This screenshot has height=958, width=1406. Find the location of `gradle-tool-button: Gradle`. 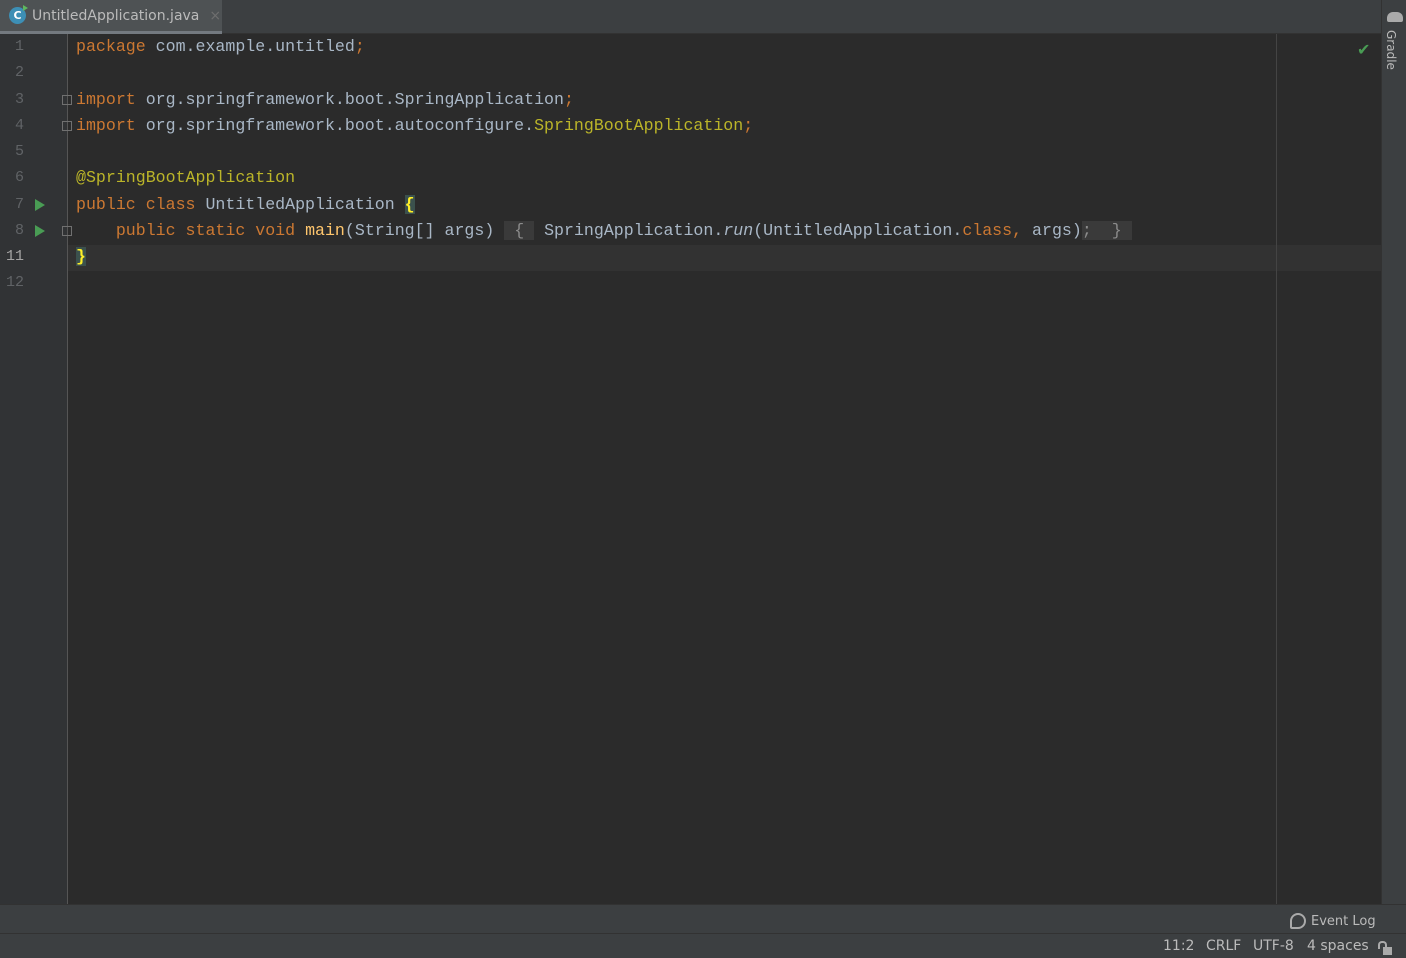

gradle-tool-button: Gradle is located at coordinates (1391, 50).